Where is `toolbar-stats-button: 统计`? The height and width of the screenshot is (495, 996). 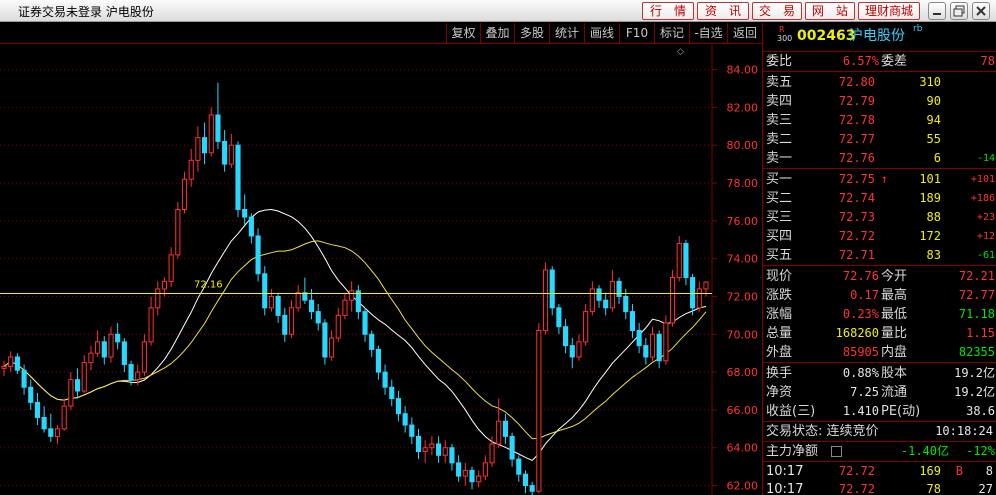
toolbar-stats-button: 统计 is located at coordinates (566, 33).